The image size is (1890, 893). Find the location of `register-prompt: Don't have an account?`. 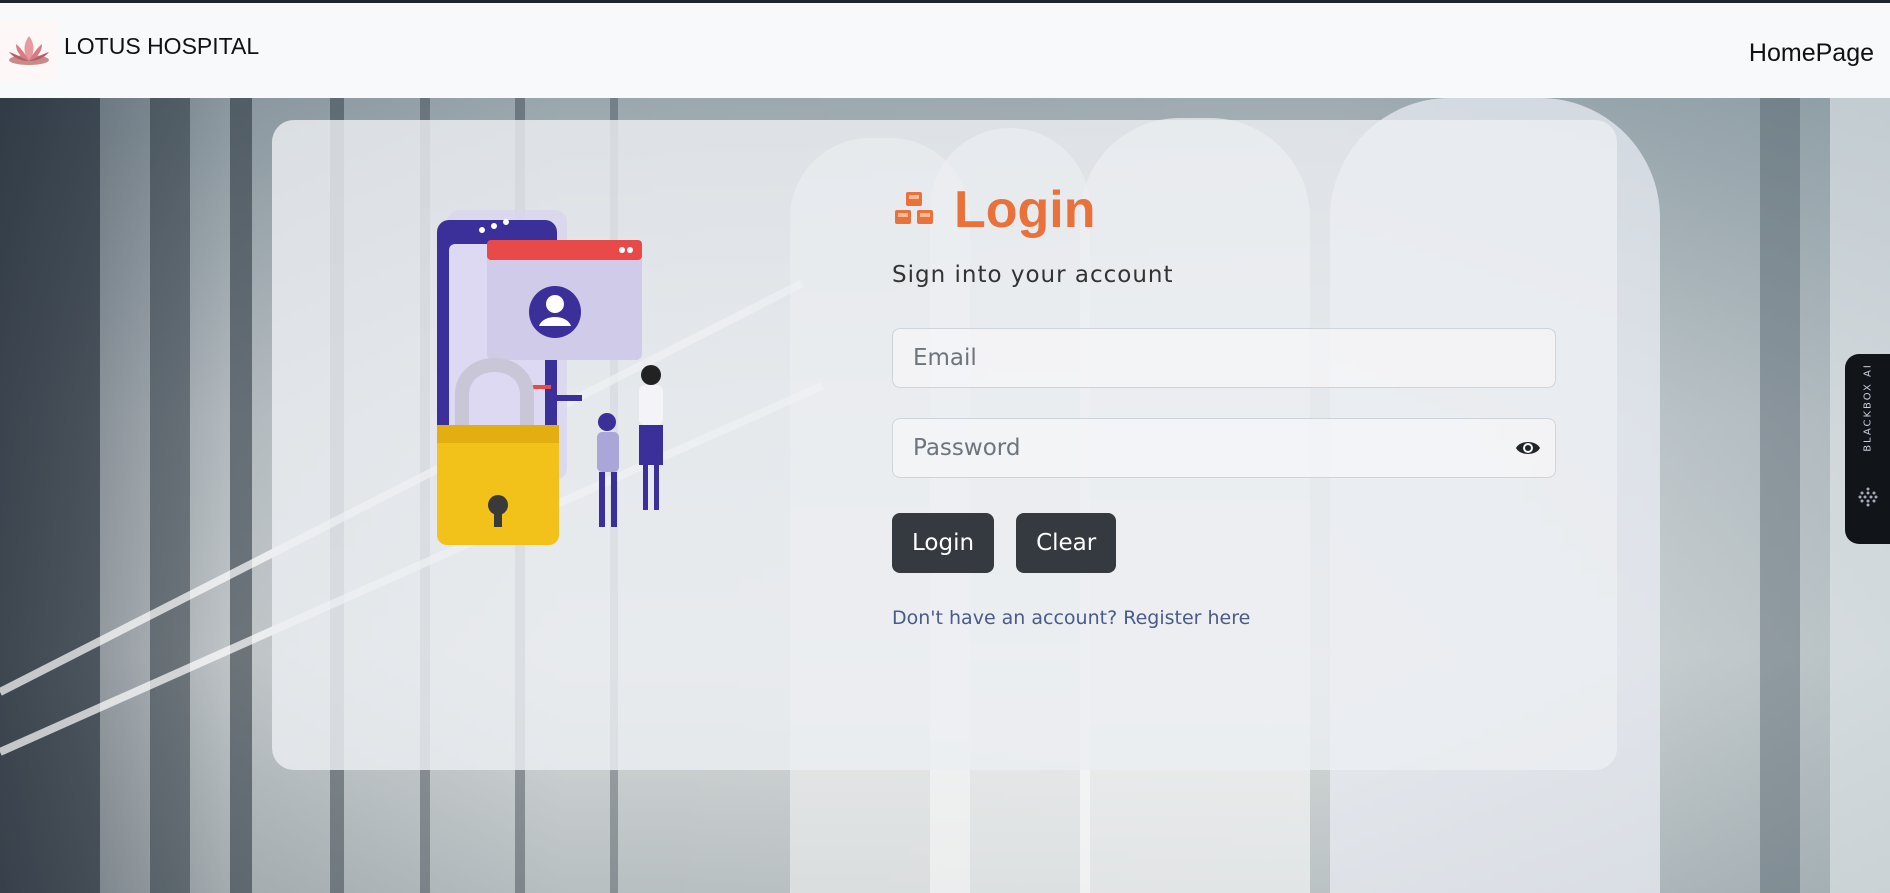

register-prompt: Don't have an account? is located at coordinates (1005, 618).